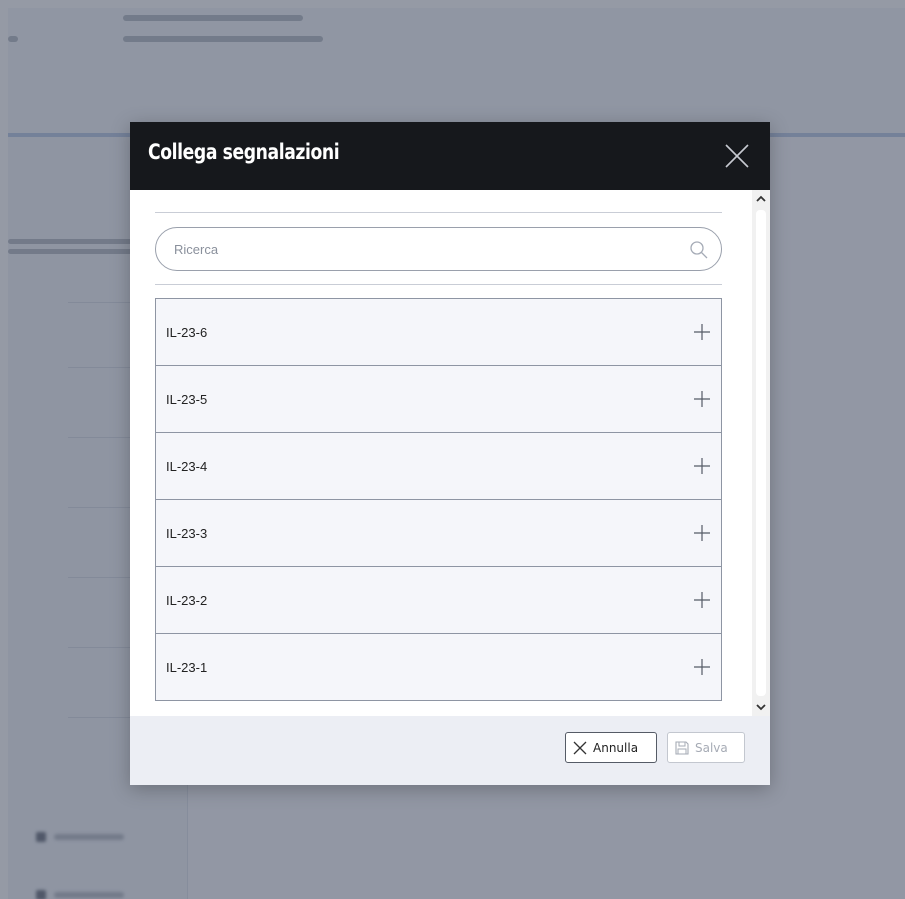  I want to click on cancel-button: Annulla, so click(611, 747).